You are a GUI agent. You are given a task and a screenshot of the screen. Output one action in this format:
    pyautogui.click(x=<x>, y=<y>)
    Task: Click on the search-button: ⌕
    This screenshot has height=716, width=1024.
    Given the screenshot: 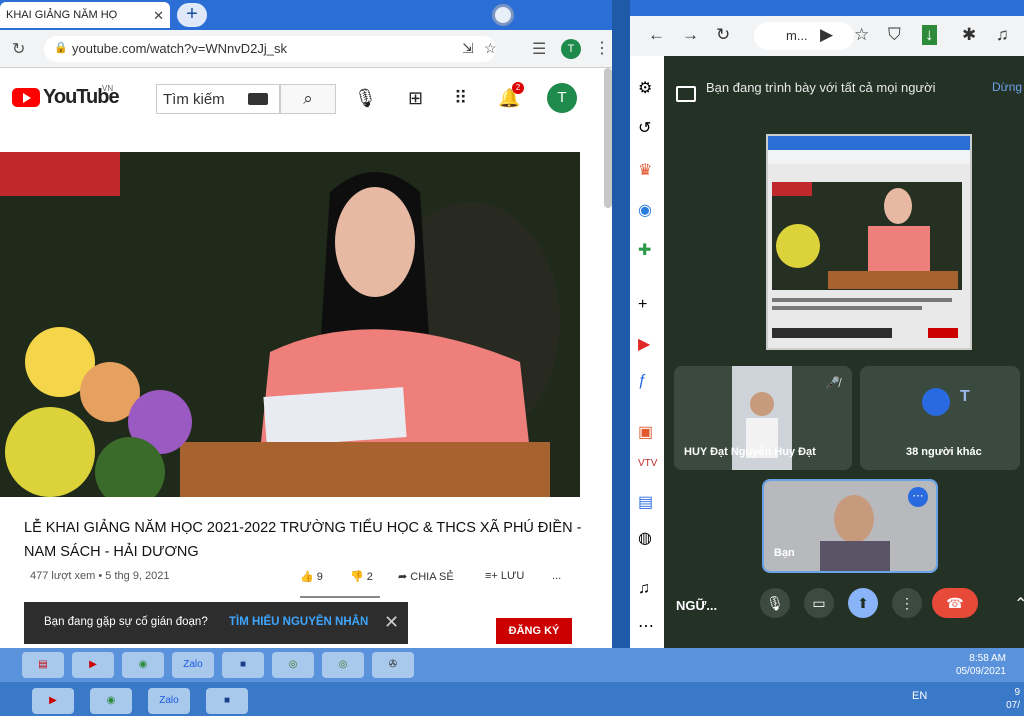 What is the action you would take?
    pyautogui.click(x=308, y=99)
    